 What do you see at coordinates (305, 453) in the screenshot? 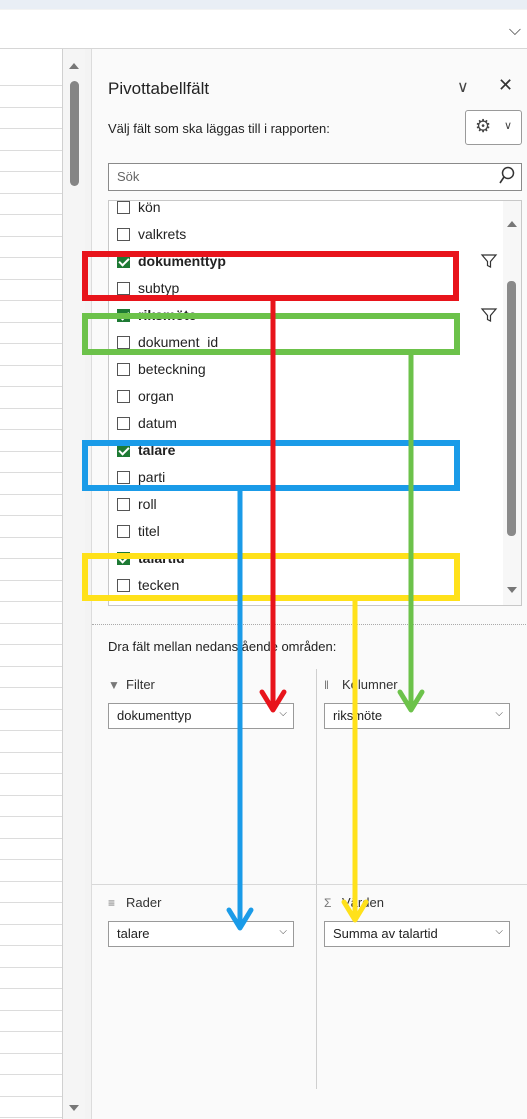
I see `field-item: talare` at bounding box center [305, 453].